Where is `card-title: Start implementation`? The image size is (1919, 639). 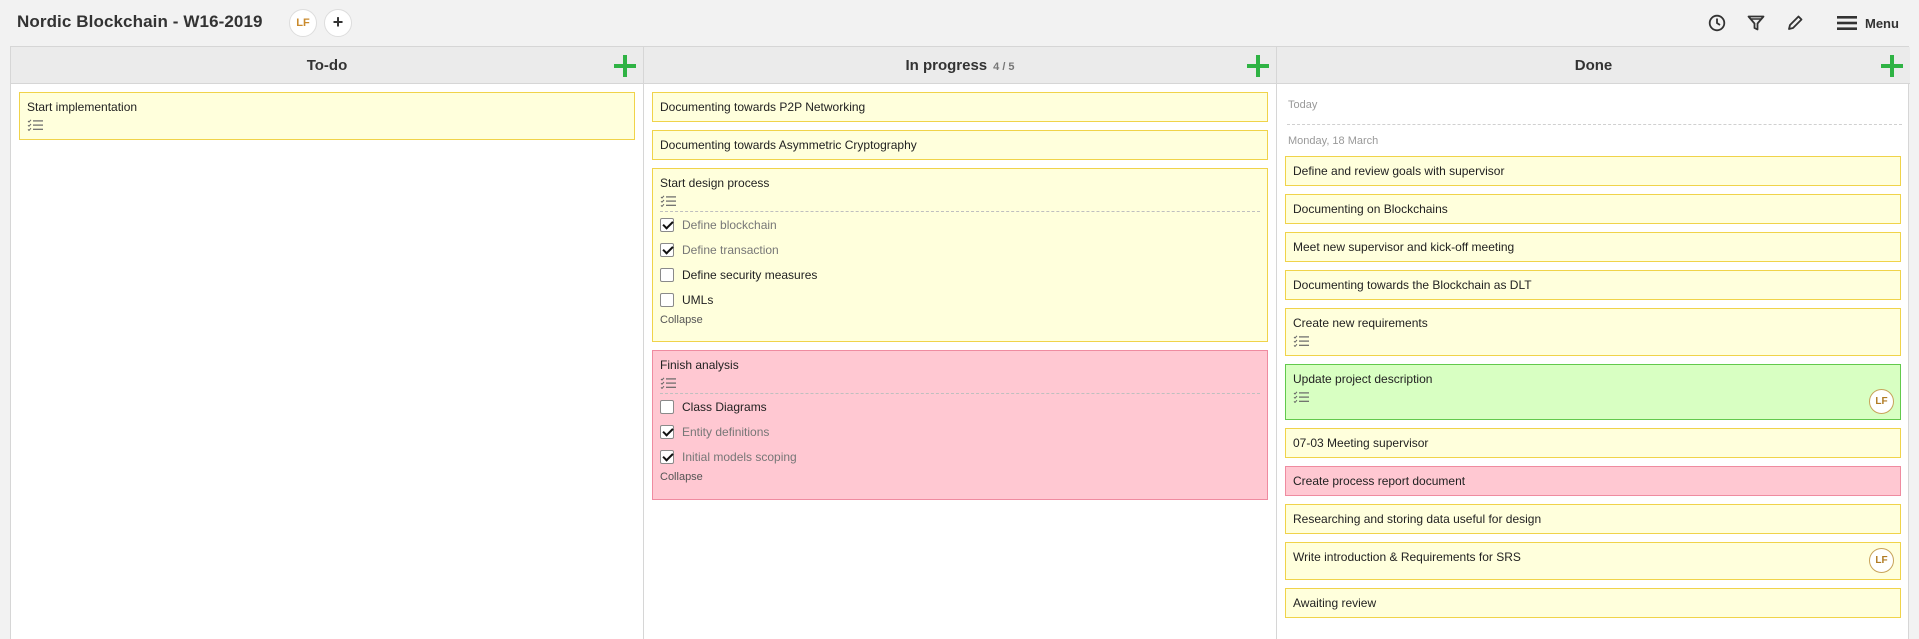 card-title: Start implementation is located at coordinates (82, 107).